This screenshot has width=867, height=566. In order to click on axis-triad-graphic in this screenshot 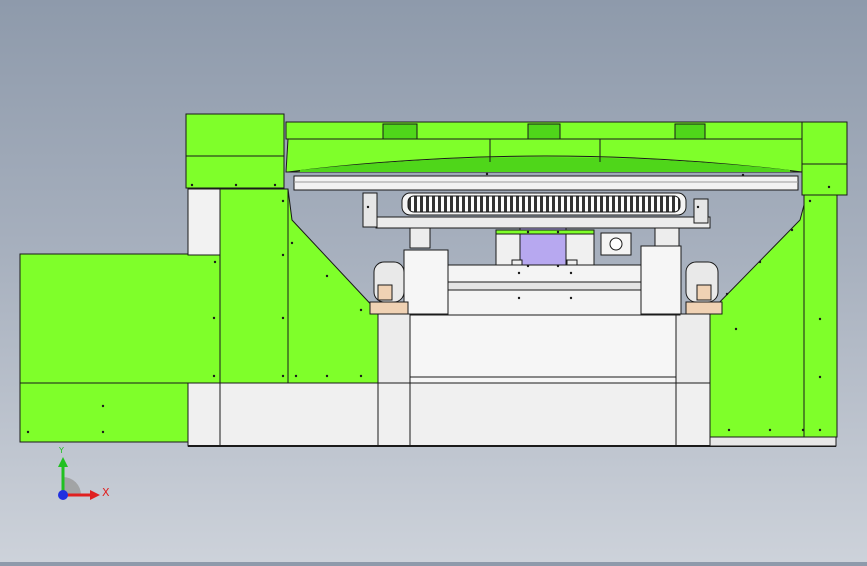, I will do `click(79, 478)`.